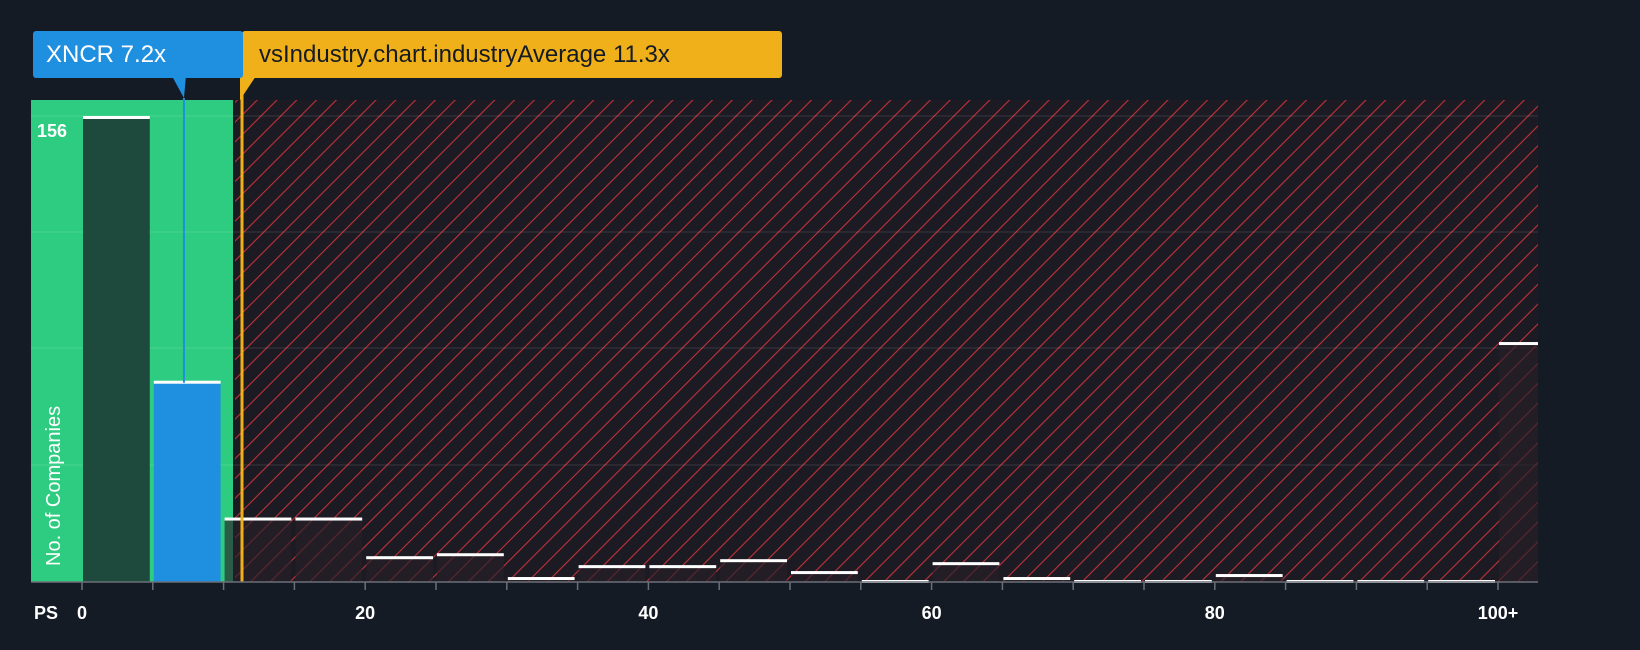 This screenshot has height=650, width=1640. What do you see at coordinates (248, 88) in the screenshot?
I see `industry-callout-pointer` at bounding box center [248, 88].